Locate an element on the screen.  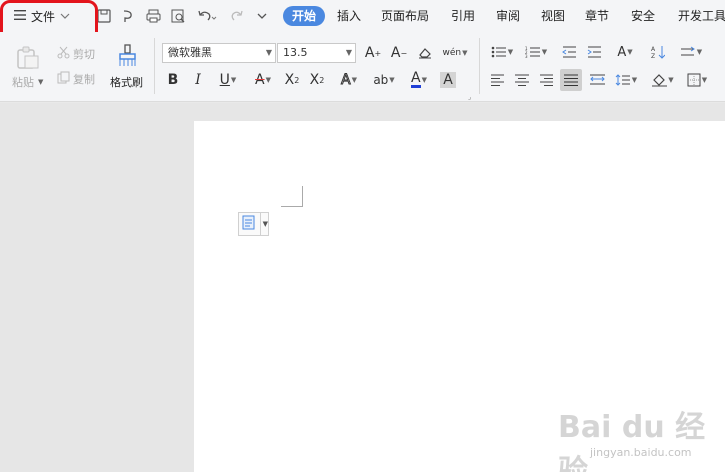
borders-icon: ▼ is located at coordinates (697, 80).